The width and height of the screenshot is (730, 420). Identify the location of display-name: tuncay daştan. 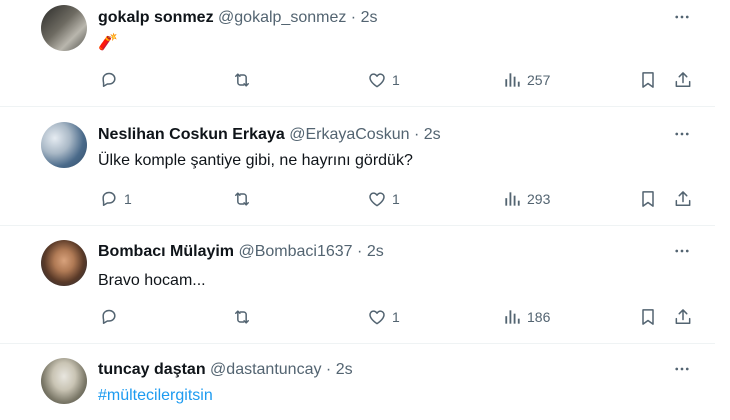
(152, 369).